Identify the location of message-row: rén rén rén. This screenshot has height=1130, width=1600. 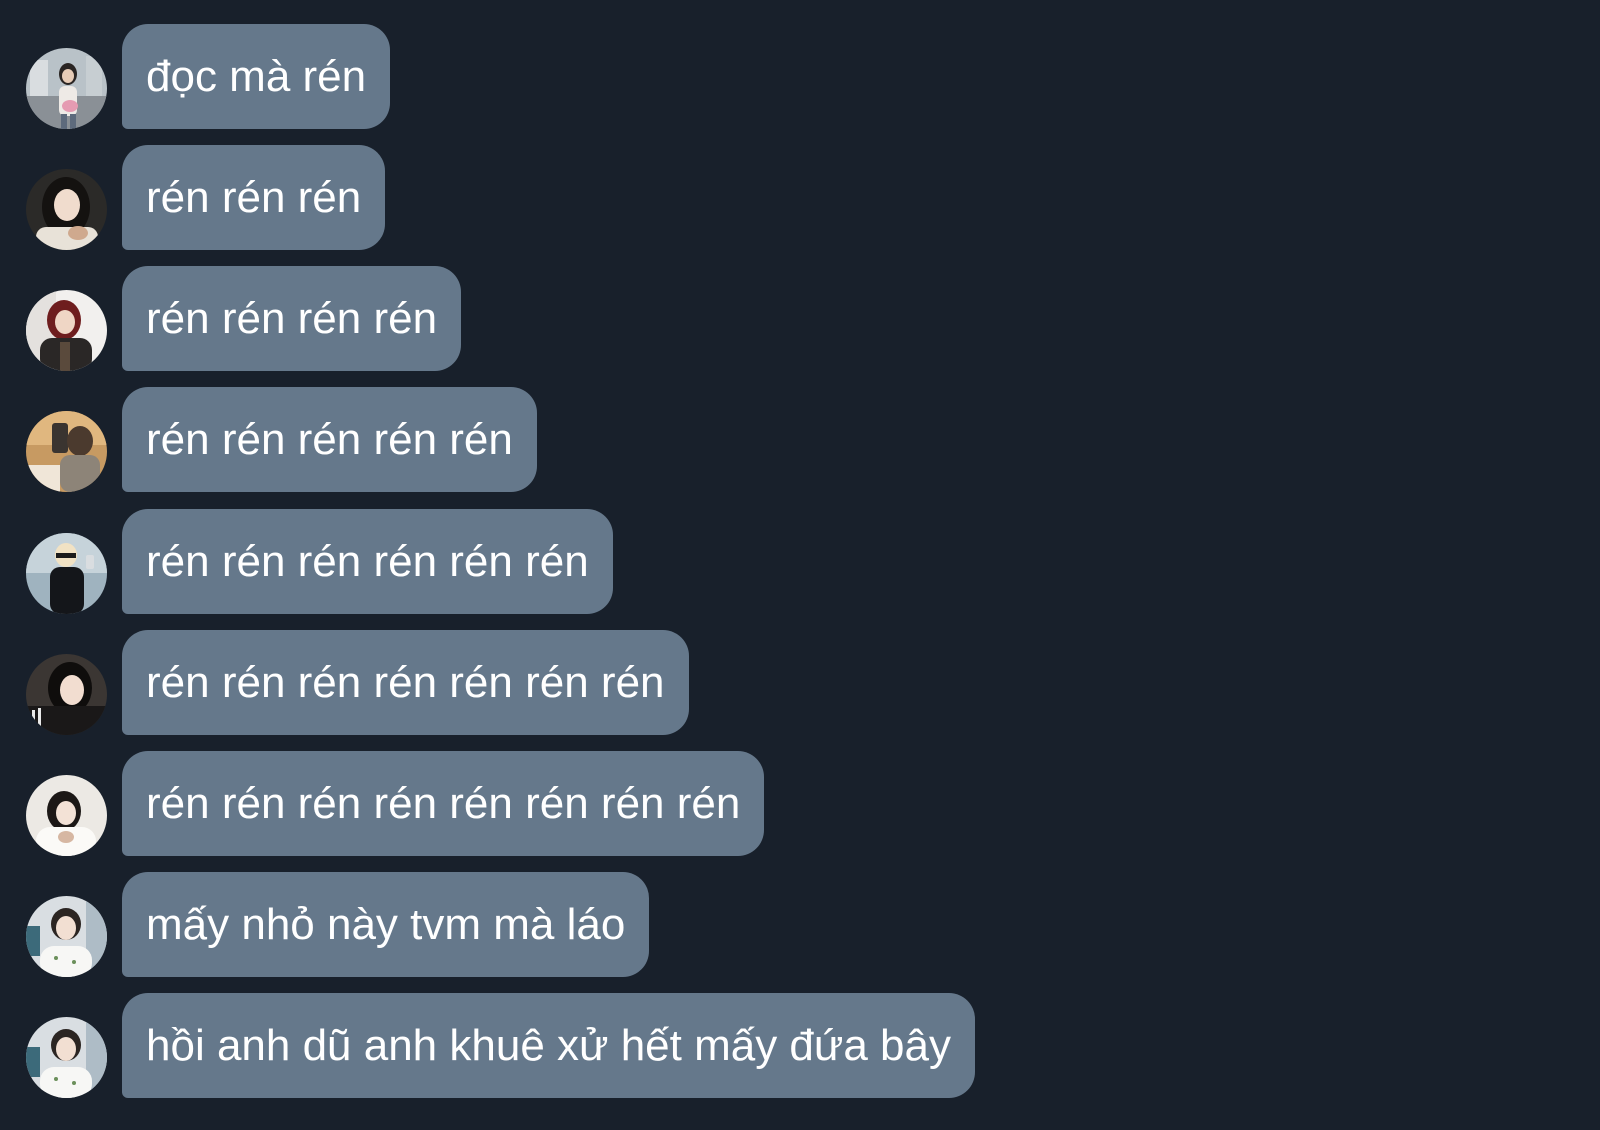
(800, 197).